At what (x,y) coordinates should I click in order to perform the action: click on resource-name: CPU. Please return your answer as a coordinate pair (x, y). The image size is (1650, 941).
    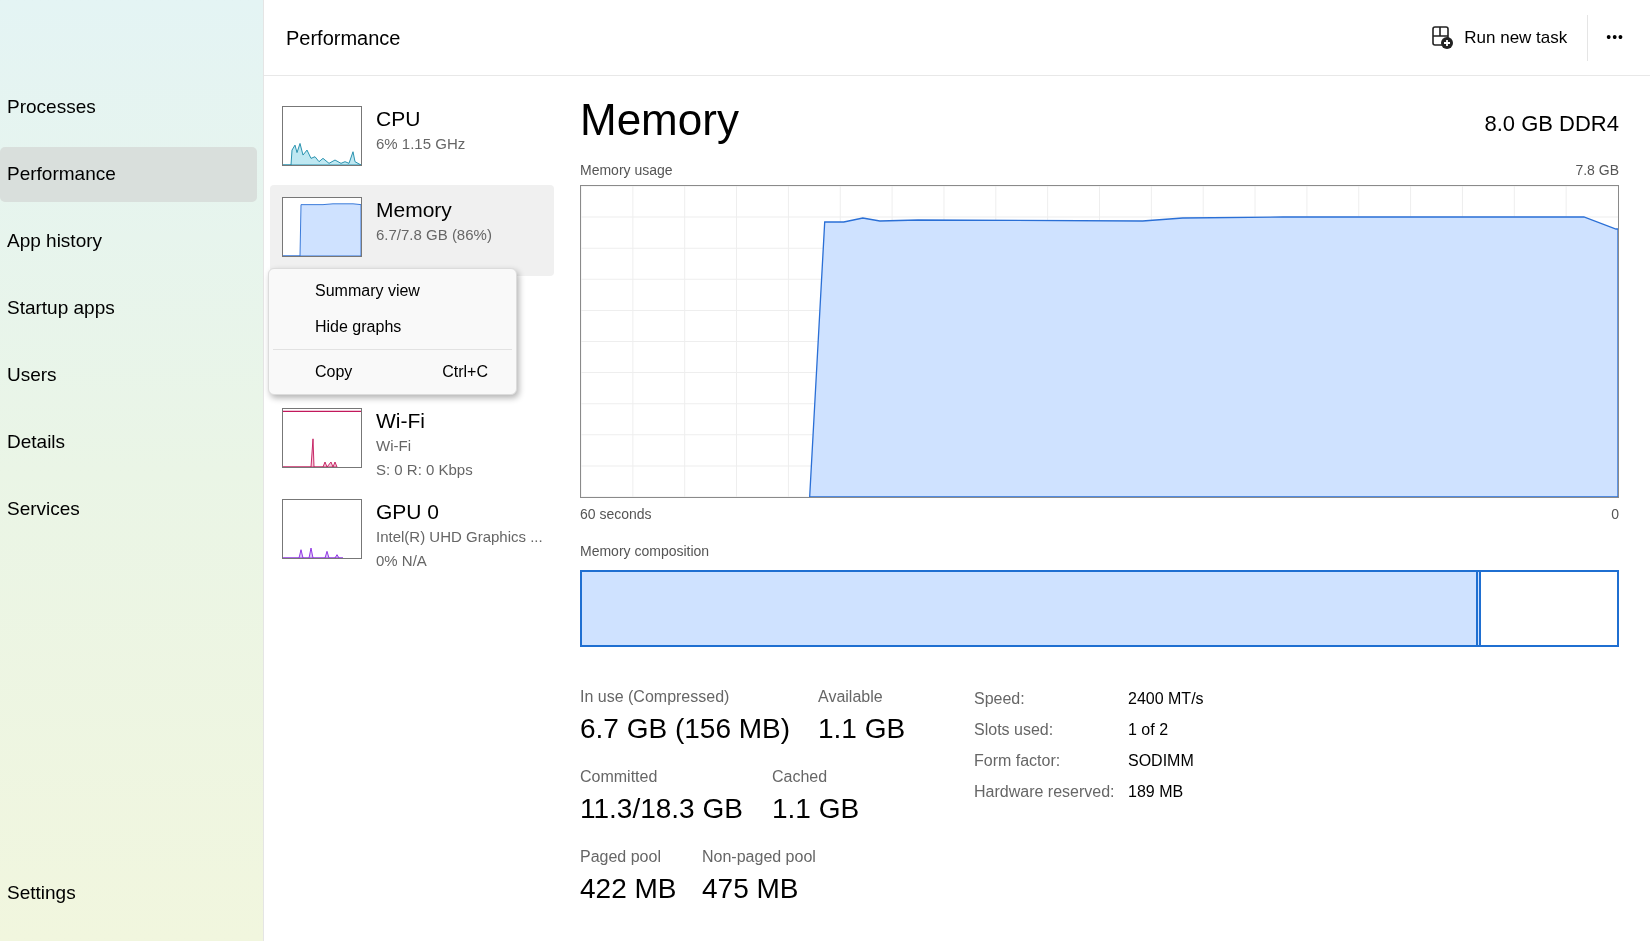
    Looking at the image, I should click on (399, 119).